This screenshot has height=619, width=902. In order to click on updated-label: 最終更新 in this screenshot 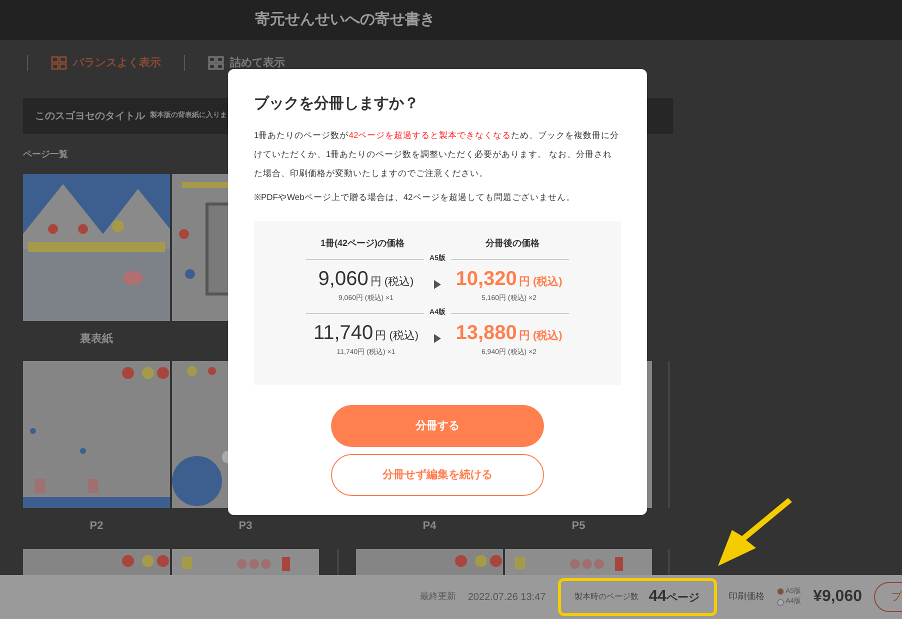, I will do `click(438, 597)`.